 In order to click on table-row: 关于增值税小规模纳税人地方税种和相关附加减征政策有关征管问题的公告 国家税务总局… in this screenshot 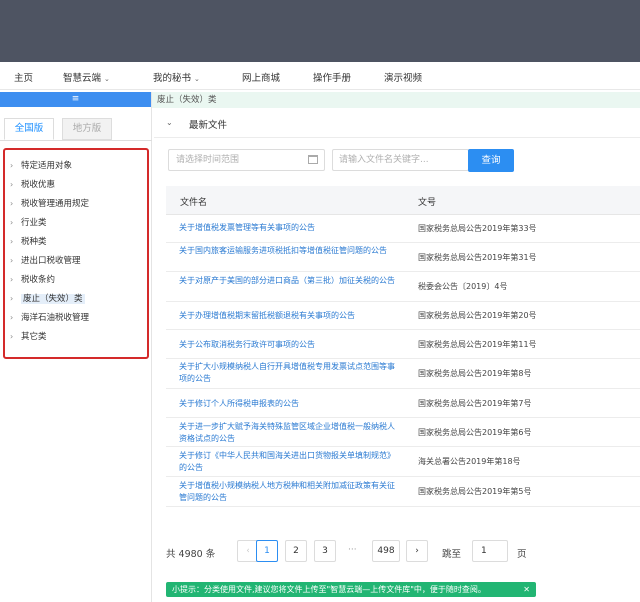, I will do `click(403, 492)`.